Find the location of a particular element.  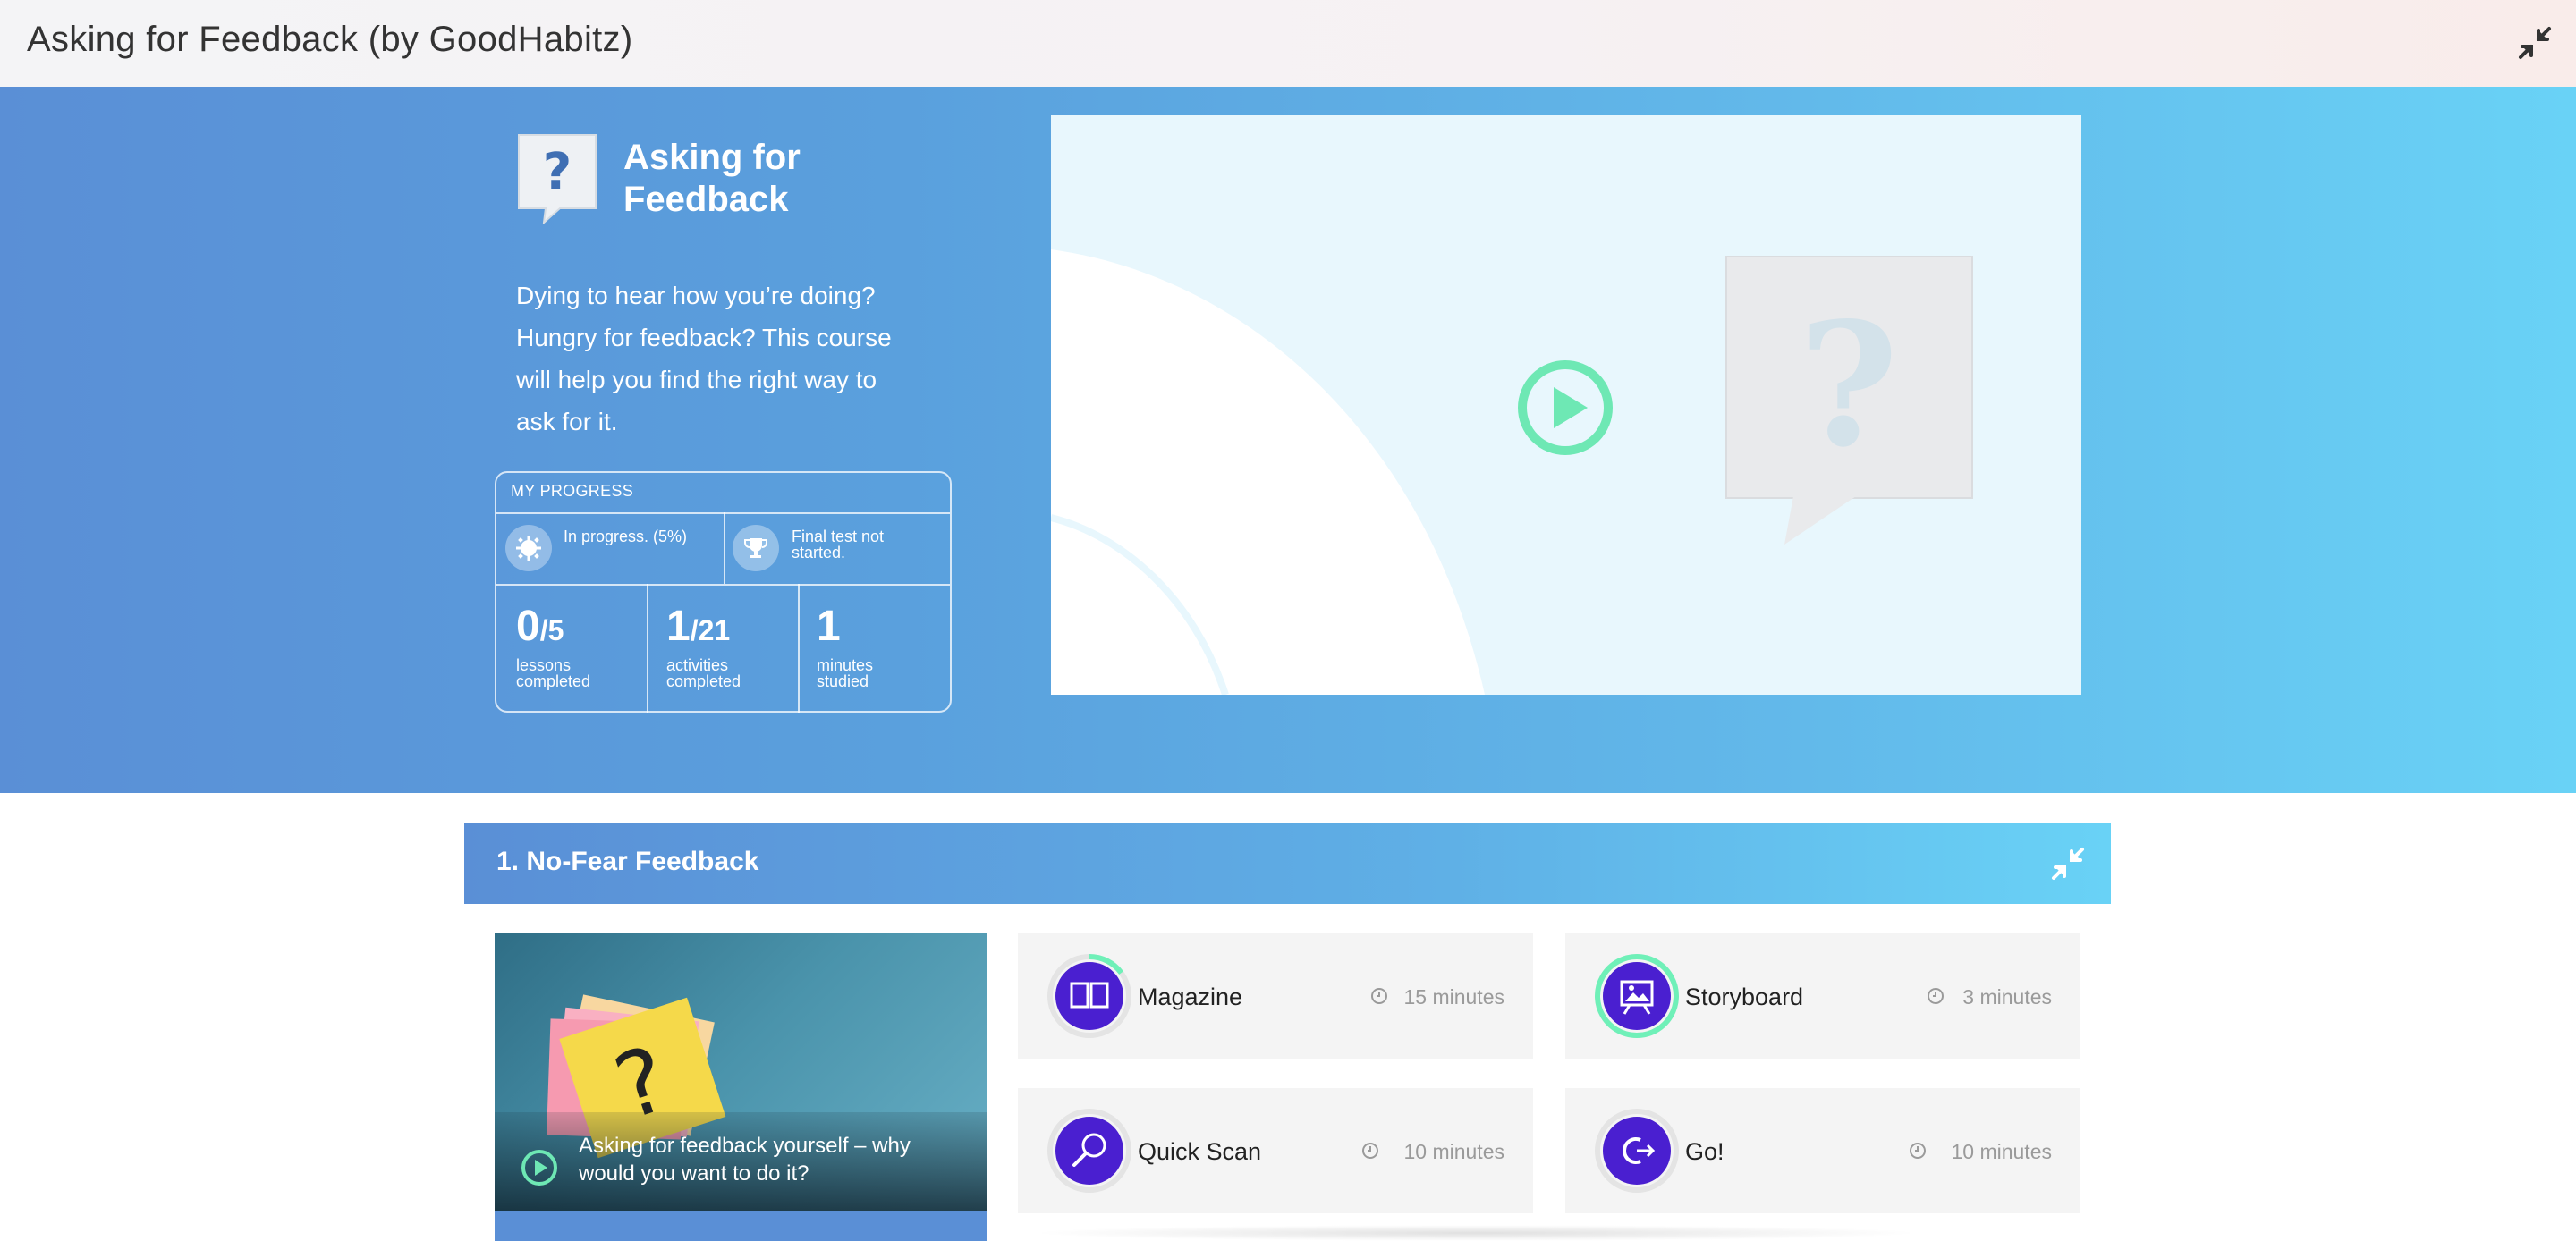

module-title: 1. No-Fear Feedback is located at coordinates (627, 861).